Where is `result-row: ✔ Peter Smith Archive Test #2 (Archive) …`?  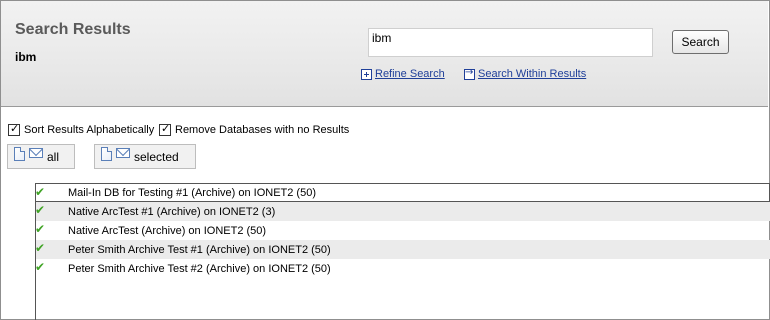
result-row: ✔ Peter Smith Archive Test #2 (Archive) … is located at coordinates (402, 268).